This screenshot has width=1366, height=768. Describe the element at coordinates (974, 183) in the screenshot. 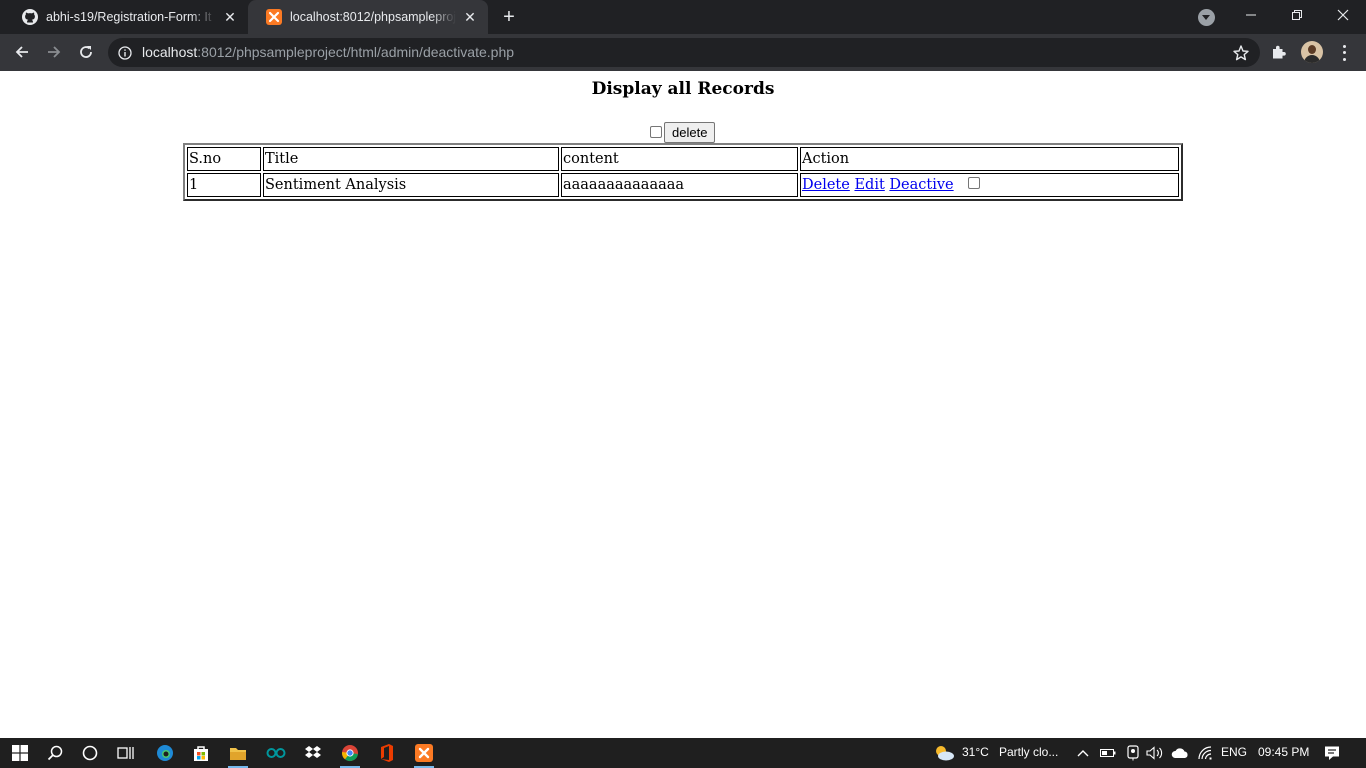

I see `row-select-checkbox` at that location.